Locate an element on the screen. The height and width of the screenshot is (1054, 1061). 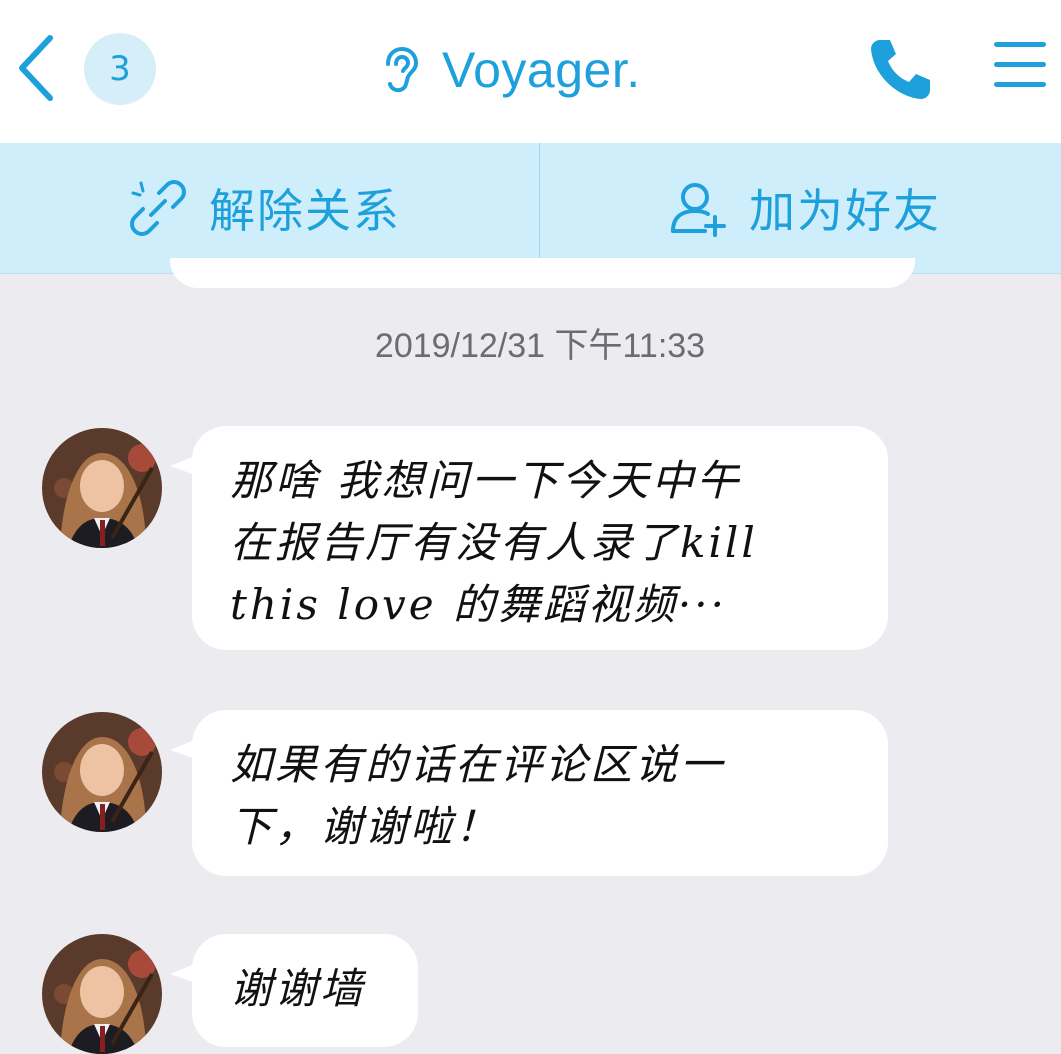
phone-icon is located at coordinates (900, 69).